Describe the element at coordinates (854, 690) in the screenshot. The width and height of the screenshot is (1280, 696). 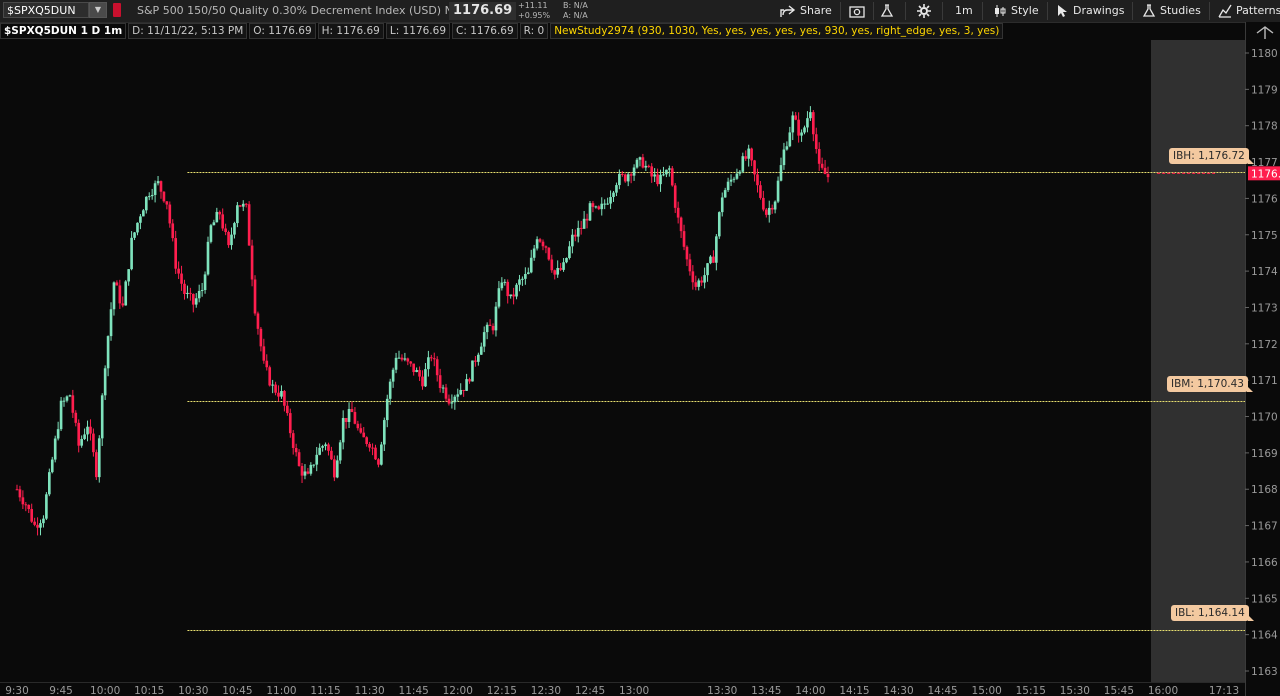
I see `x-tick-label: 14:15` at that location.